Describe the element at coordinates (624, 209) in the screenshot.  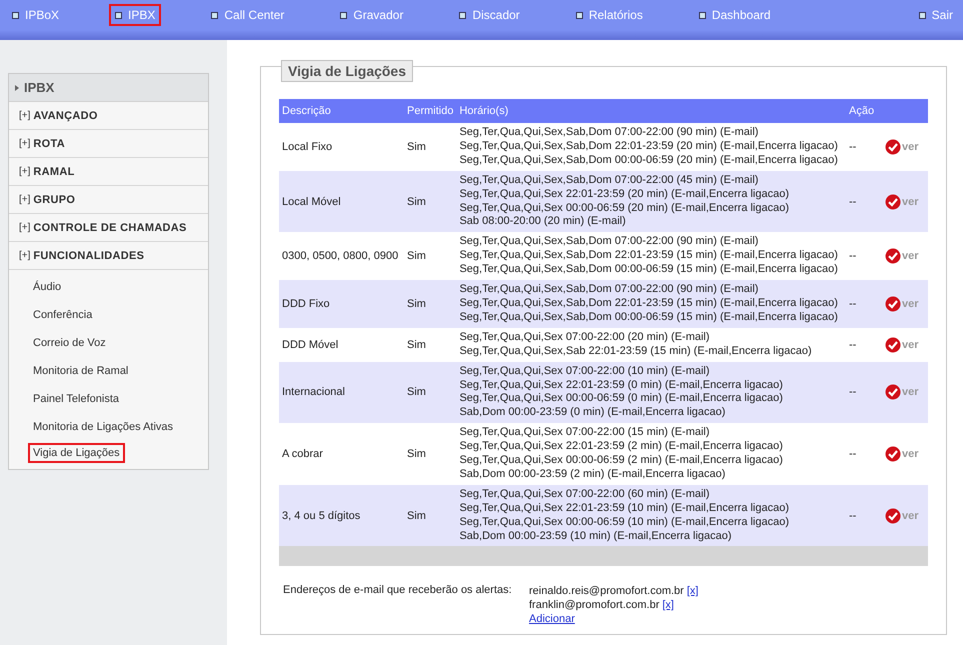
I see `schedule-line: Seg,Ter,Qua,Qui,Sex 00:00-06:59 (20 min) (E-mail,Encerra ligacao)` at that location.